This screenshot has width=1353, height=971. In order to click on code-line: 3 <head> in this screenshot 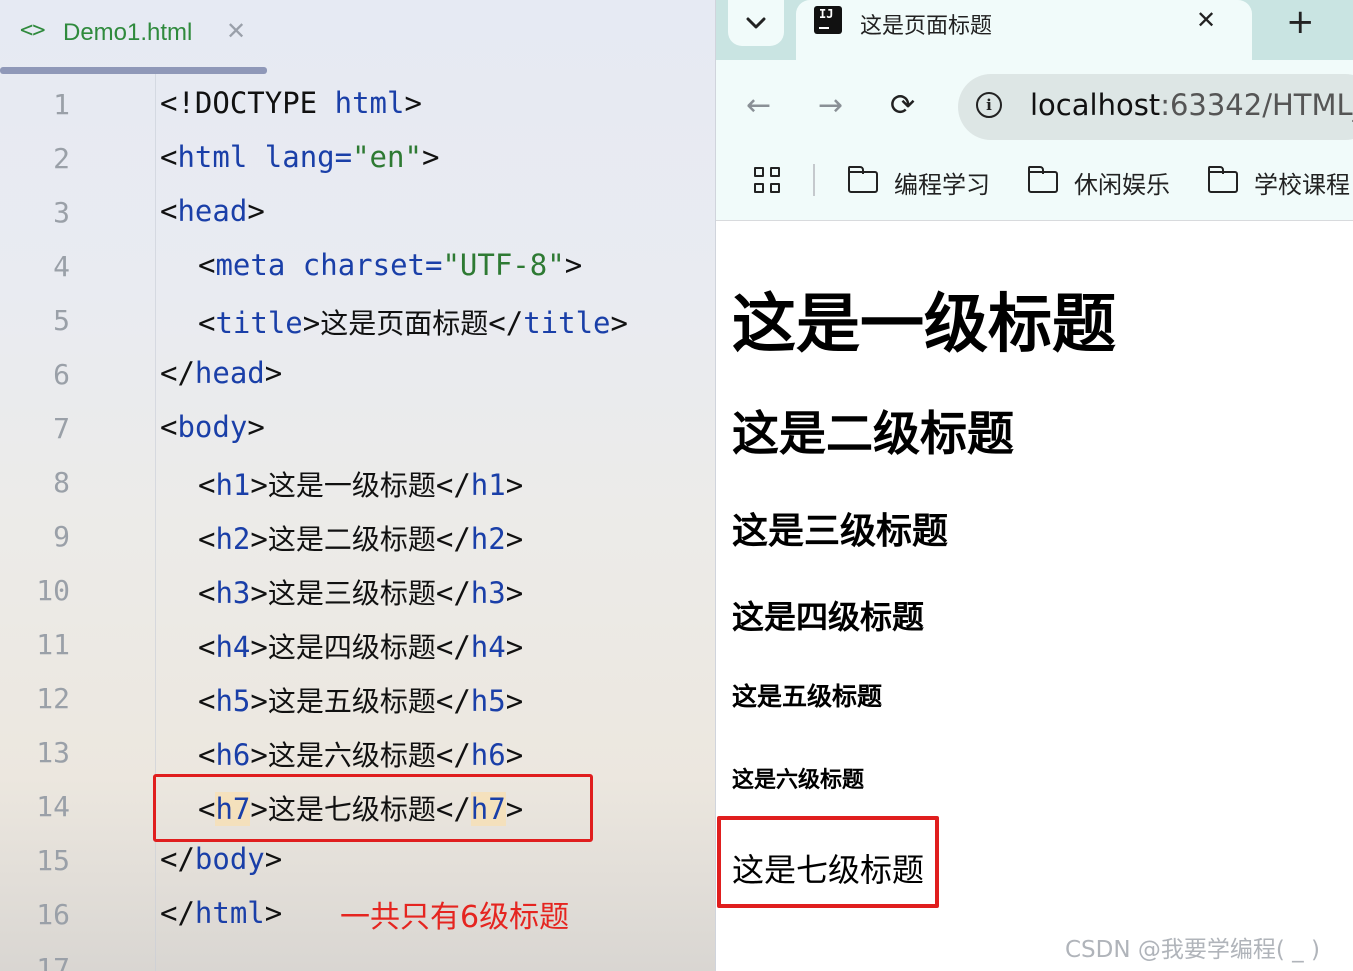, I will do `click(357, 213)`.